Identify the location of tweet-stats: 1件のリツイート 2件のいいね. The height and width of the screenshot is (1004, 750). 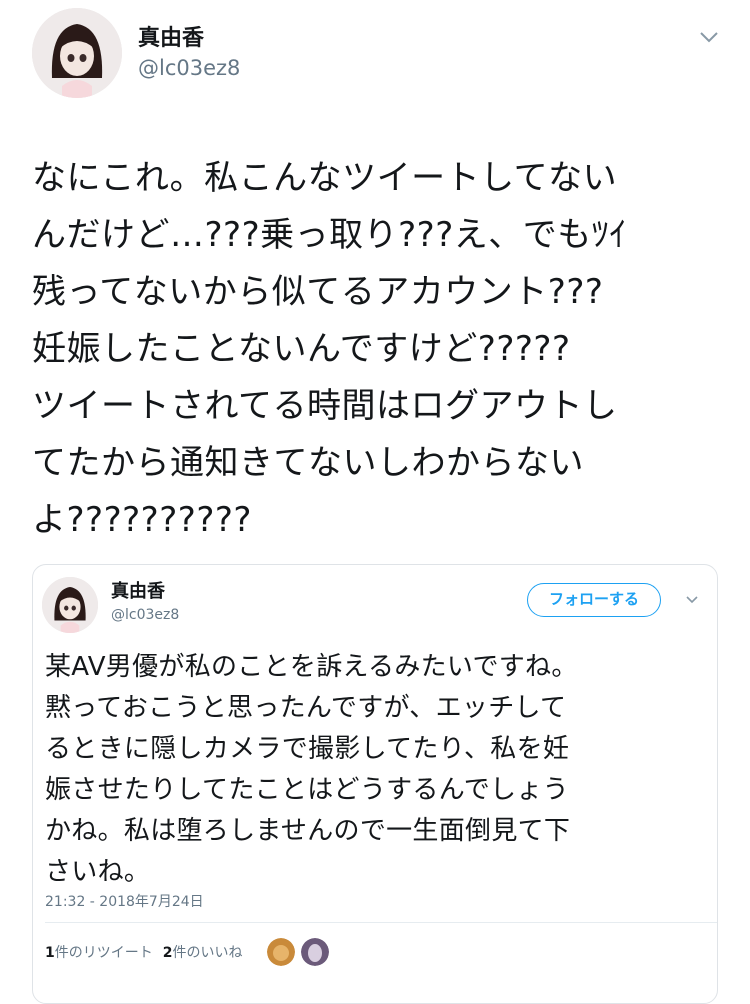
(187, 952).